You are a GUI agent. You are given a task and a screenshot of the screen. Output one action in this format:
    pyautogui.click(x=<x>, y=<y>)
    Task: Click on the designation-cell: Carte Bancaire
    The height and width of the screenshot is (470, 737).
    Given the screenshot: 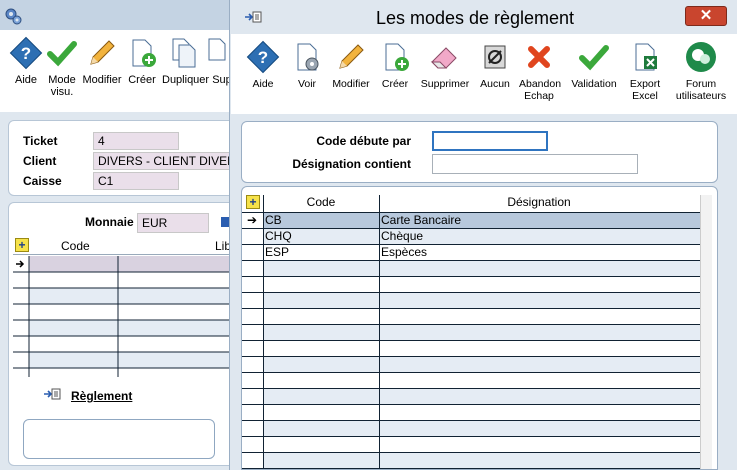 What is the action you would take?
    pyautogui.click(x=421, y=220)
    